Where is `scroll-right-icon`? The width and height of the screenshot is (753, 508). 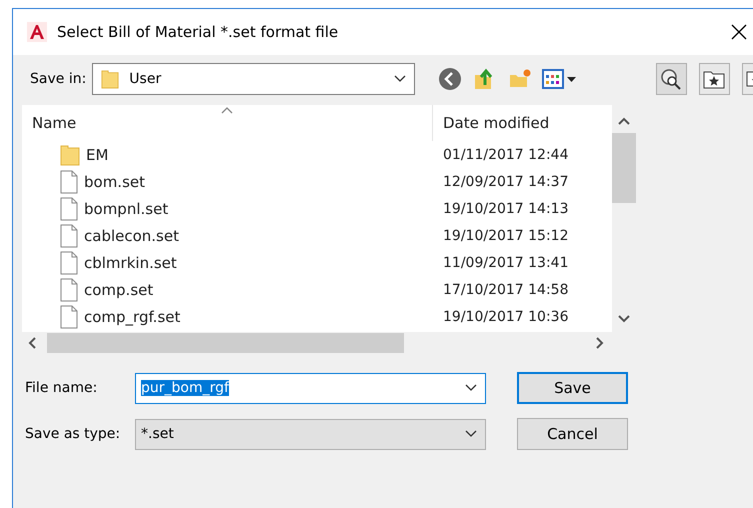 scroll-right-icon is located at coordinates (599, 343).